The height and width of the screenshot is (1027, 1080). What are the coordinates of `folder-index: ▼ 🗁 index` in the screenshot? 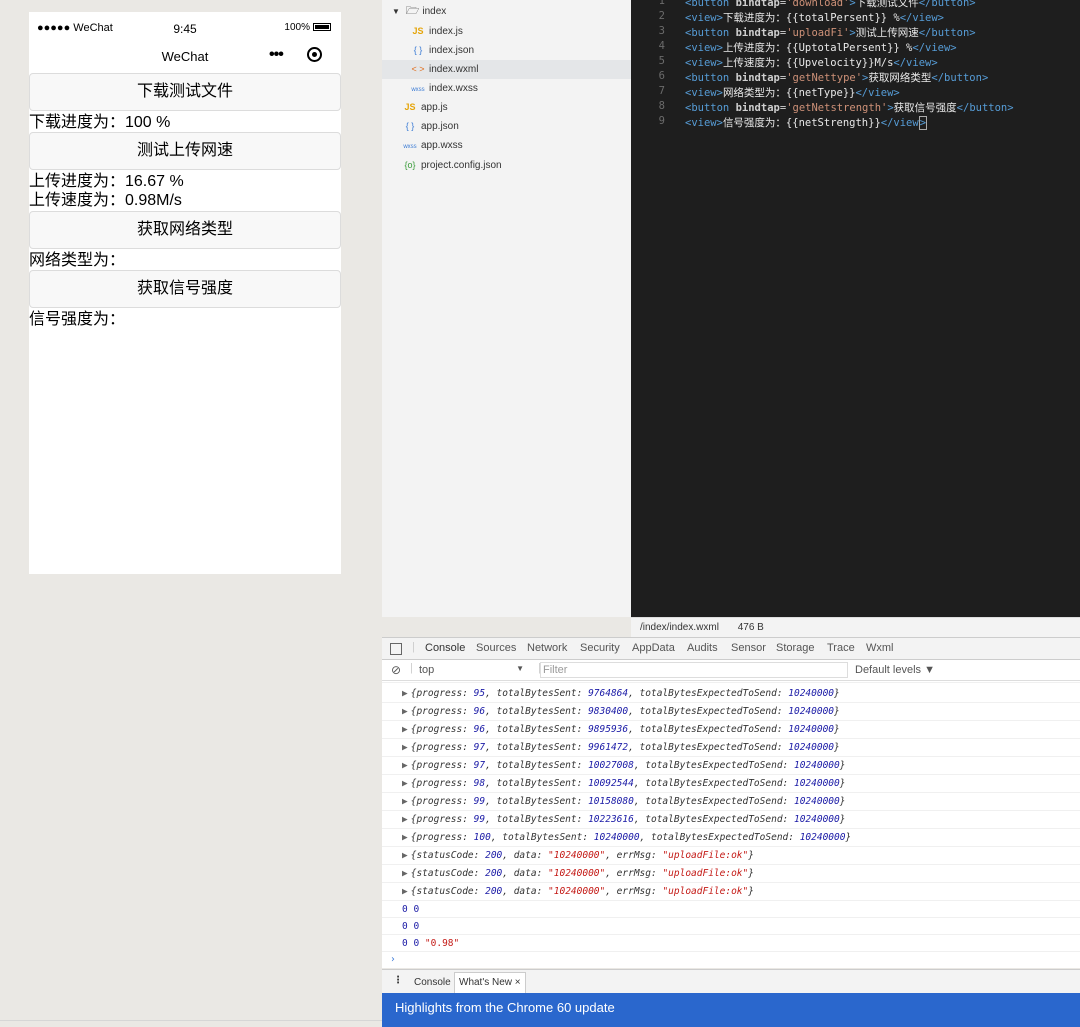 It's located at (506, 11).